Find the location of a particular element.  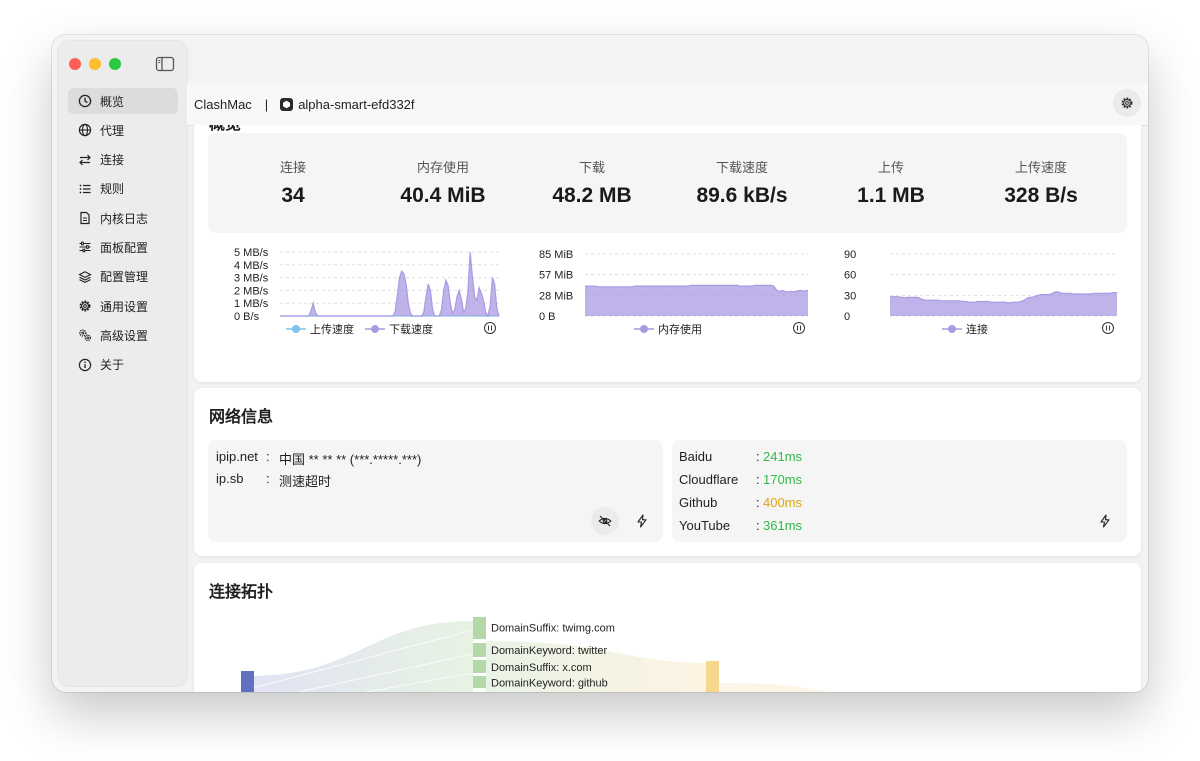

topology-node-proxy is located at coordinates (712, 676).